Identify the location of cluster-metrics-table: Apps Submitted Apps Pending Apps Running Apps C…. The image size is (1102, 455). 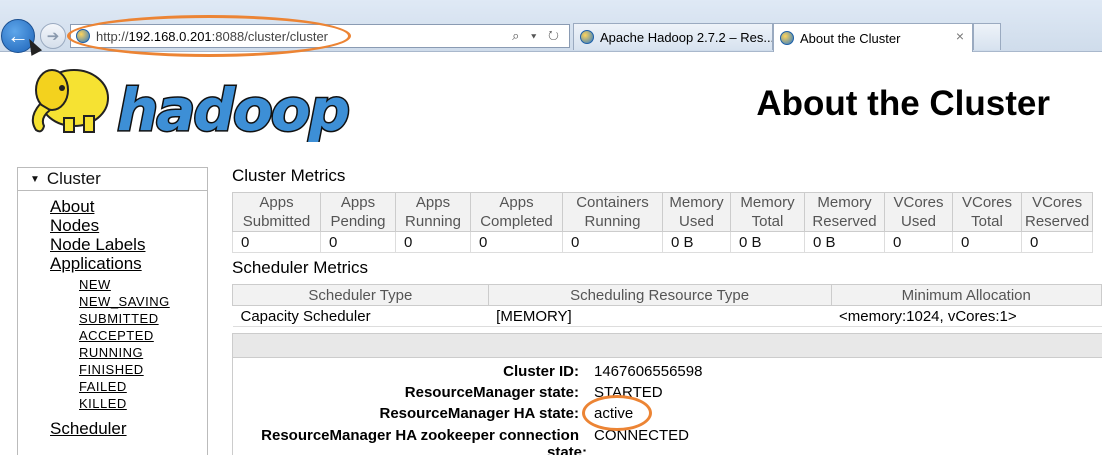
(663, 222).